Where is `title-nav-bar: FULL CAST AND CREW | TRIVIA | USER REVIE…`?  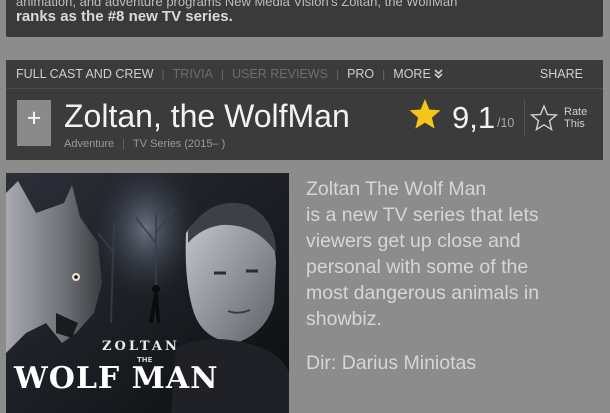 title-nav-bar: FULL CAST AND CREW | TRIVIA | USER REVIE… is located at coordinates (304, 74).